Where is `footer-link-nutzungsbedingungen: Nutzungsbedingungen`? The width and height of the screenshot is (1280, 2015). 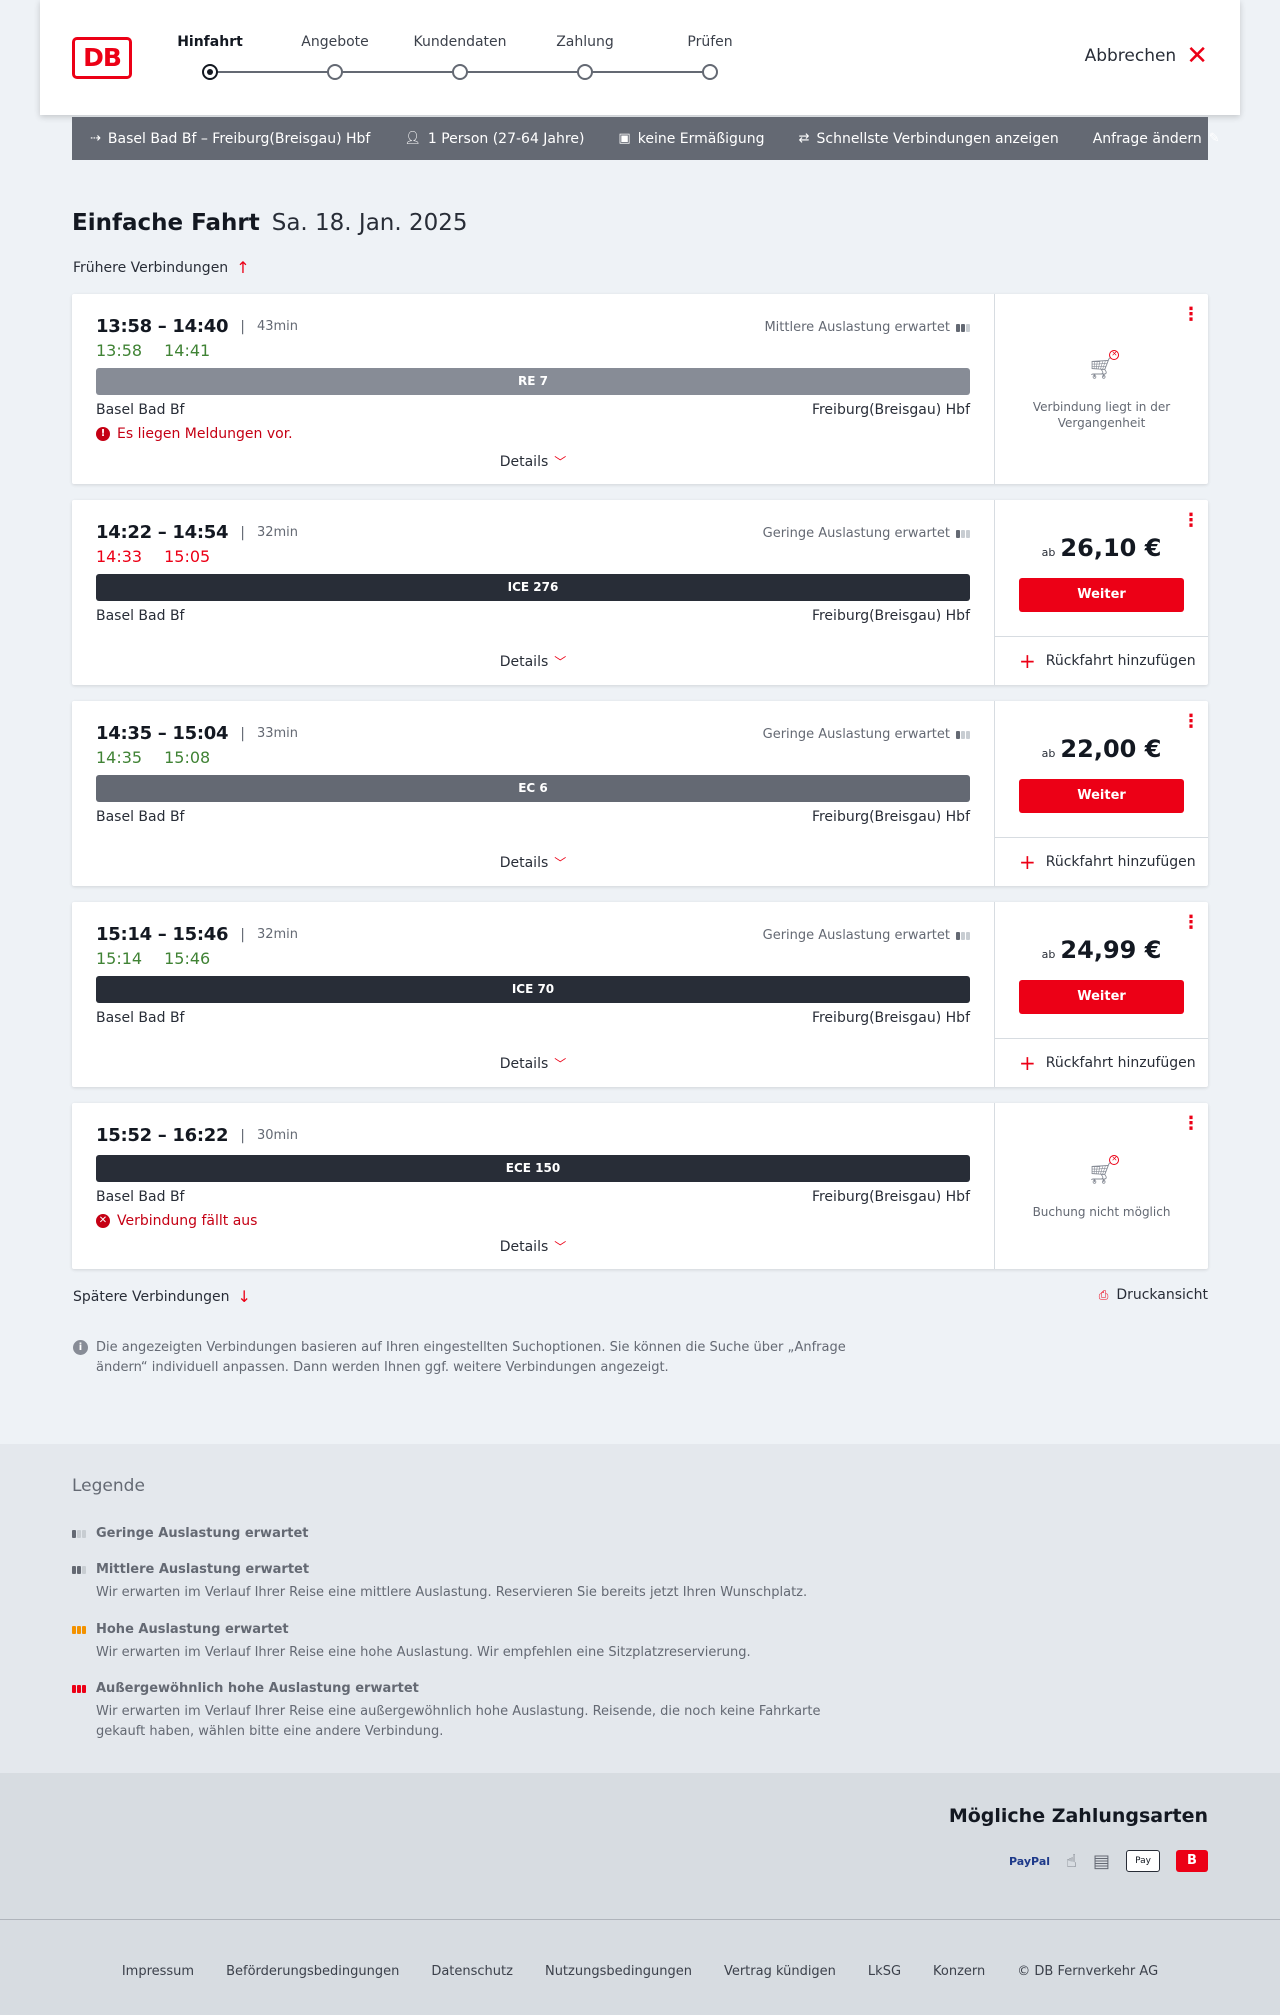 footer-link-nutzungsbedingungen: Nutzungsbedingungen is located at coordinates (618, 1971).